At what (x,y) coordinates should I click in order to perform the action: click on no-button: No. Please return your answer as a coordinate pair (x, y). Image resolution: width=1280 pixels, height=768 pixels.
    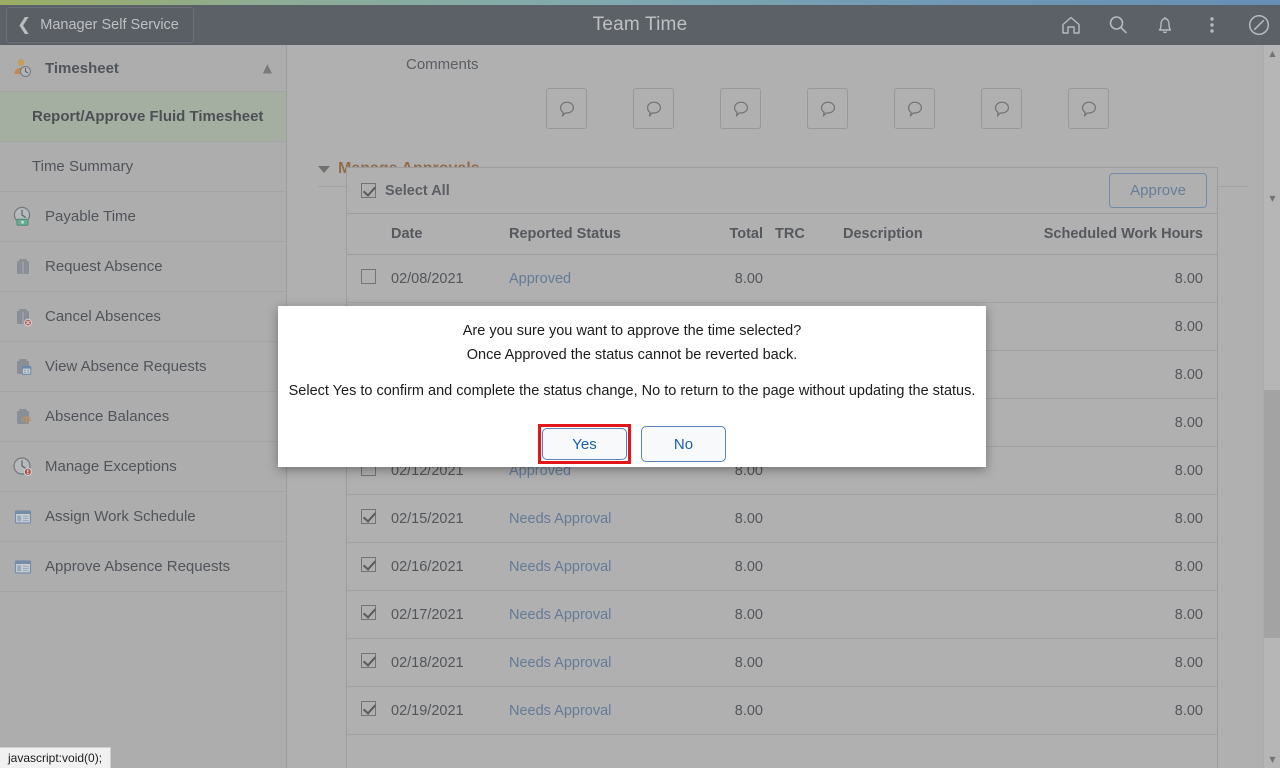
    Looking at the image, I should click on (683, 444).